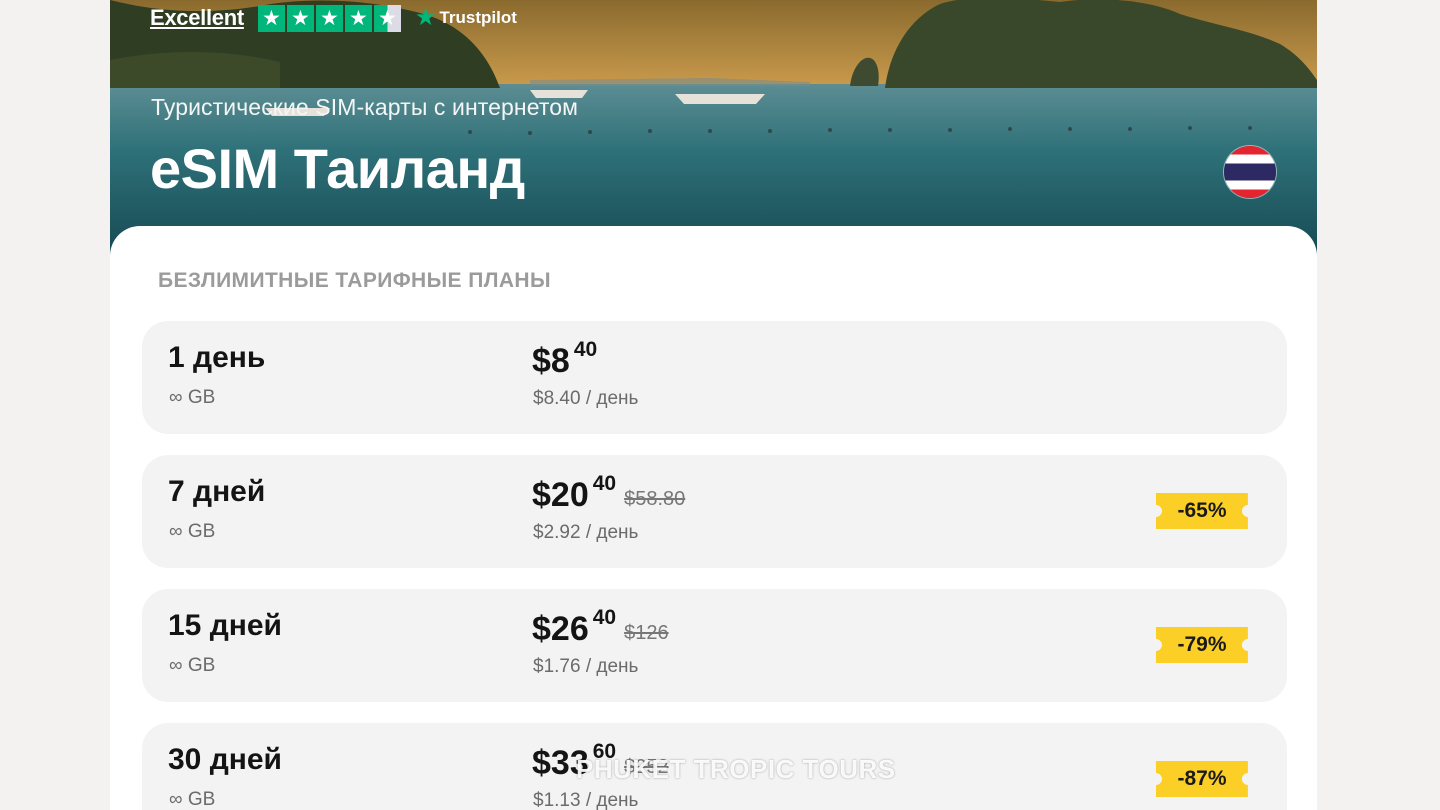  Describe the element at coordinates (217, 491) in the screenshot. I see `plan-duration: 7 дней` at that location.